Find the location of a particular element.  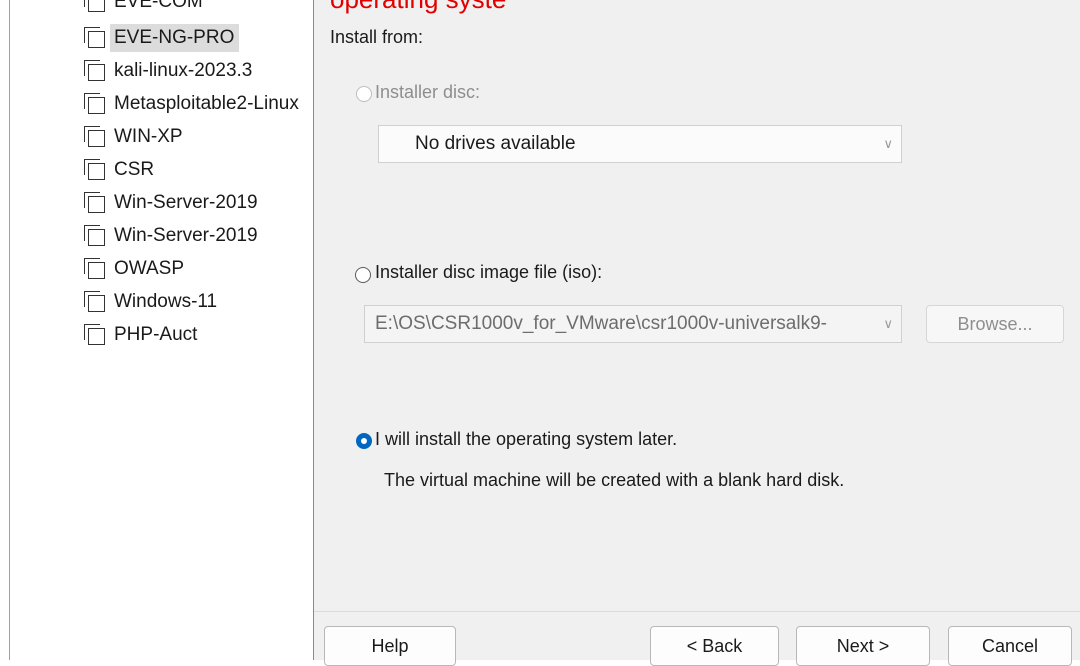

installer-disc-radio is located at coordinates (364, 94).